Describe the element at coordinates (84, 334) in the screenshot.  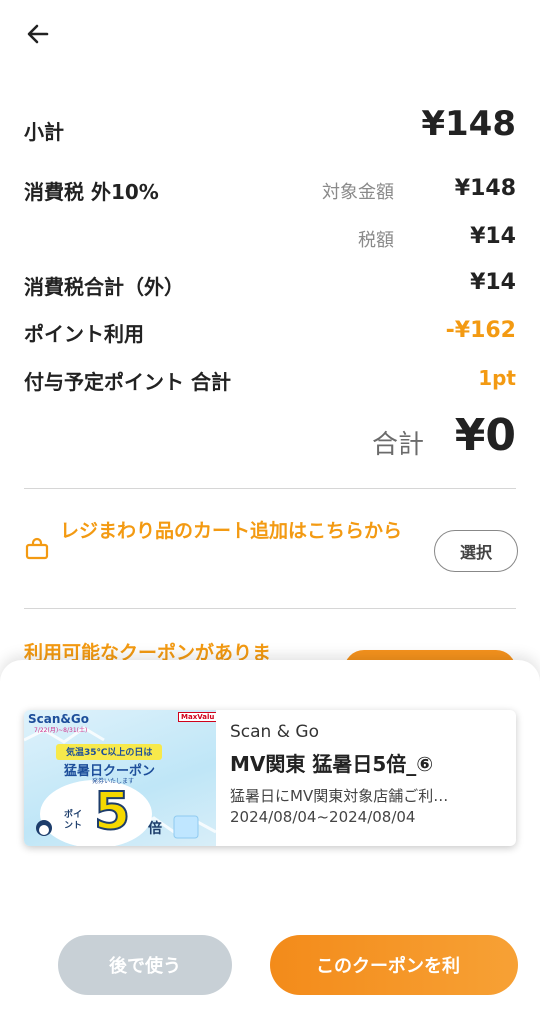
I see `points-used-label: ポイント利用` at that location.